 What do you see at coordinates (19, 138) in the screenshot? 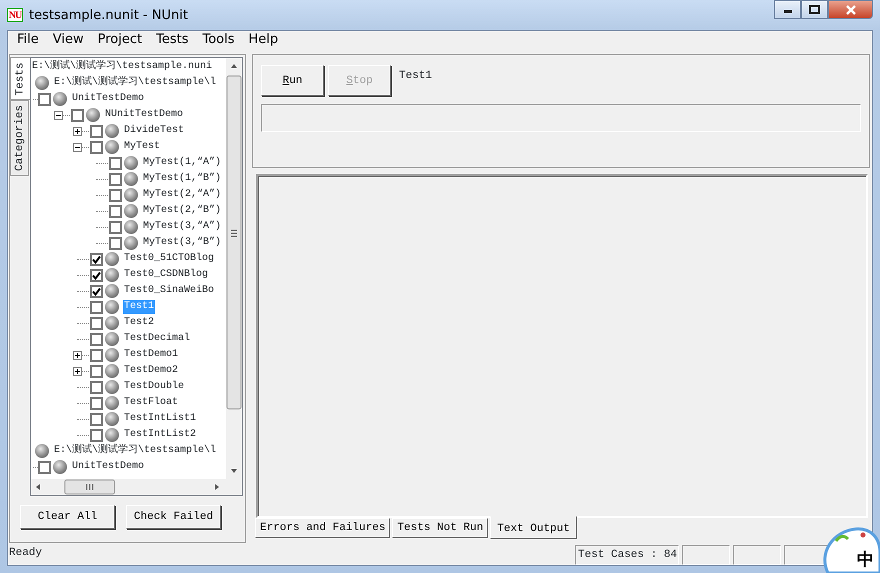
I see `side-tab: Categories` at bounding box center [19, 138].